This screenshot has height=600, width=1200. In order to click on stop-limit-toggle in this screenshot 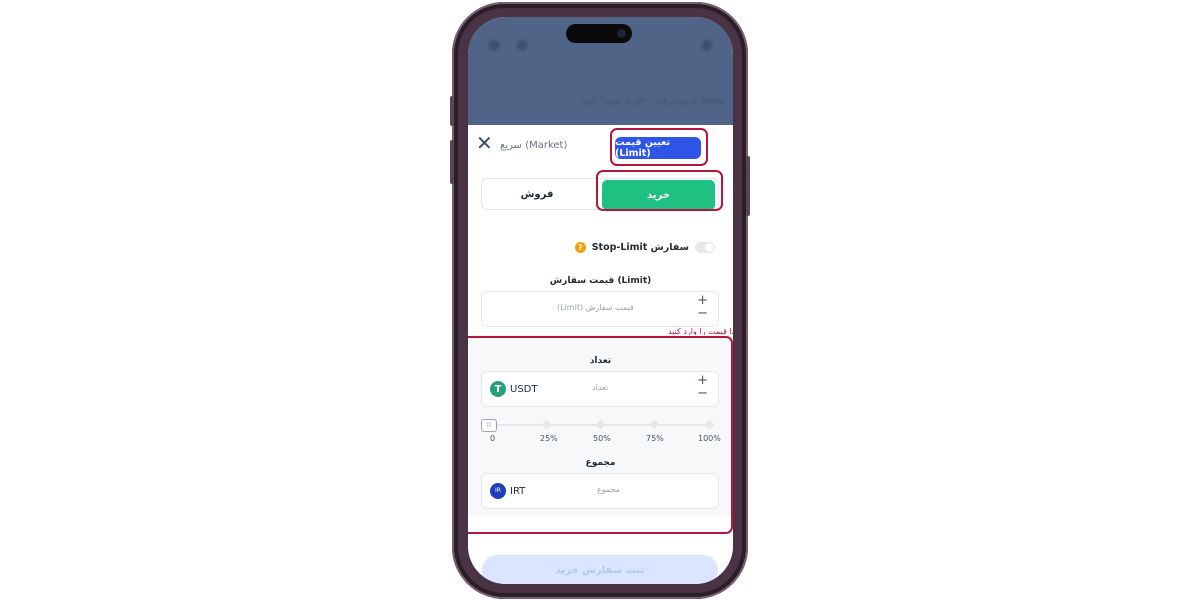, I will do `click(705, 247)`.